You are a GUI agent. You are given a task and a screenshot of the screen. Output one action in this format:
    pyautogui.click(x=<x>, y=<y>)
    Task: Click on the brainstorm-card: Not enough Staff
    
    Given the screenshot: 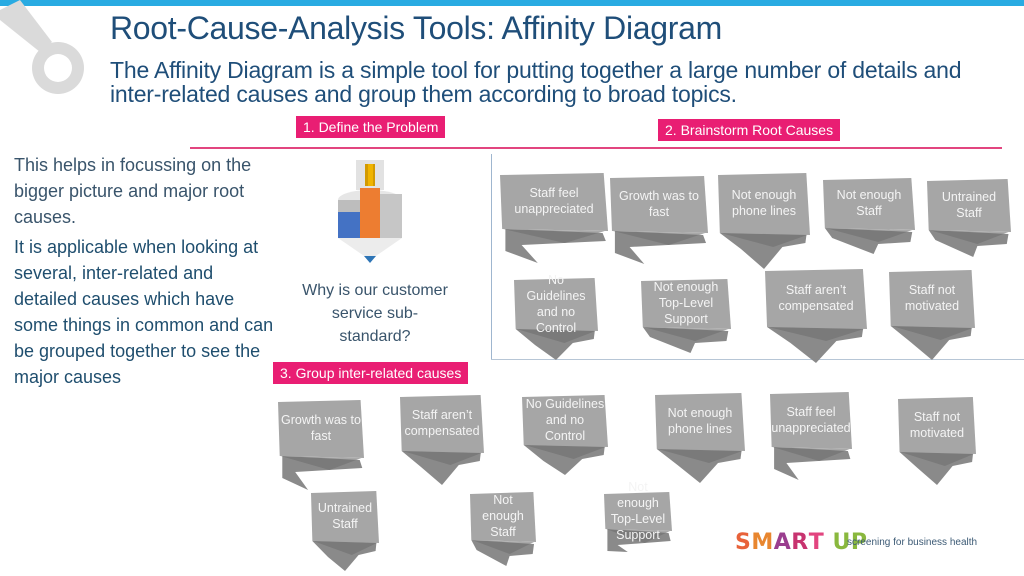 What is the action you would take?
    pyautogui.click(x=869, y=218)
    